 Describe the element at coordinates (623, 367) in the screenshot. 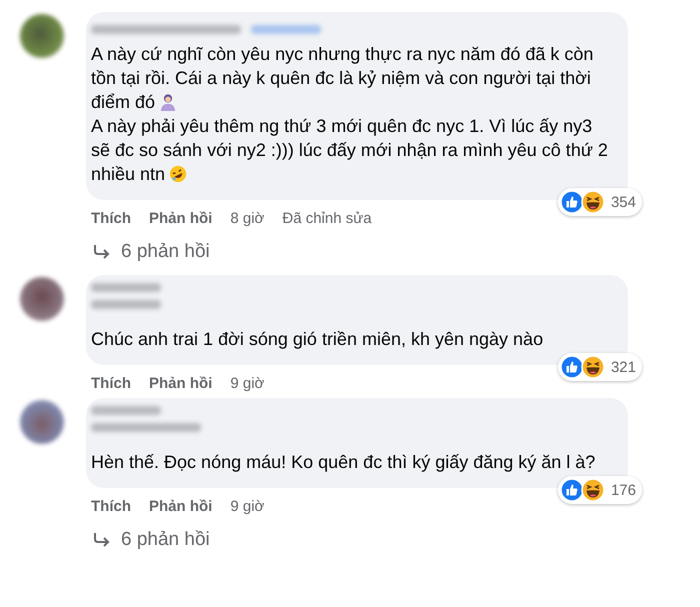

I see `reaction-count: 321` at that location.